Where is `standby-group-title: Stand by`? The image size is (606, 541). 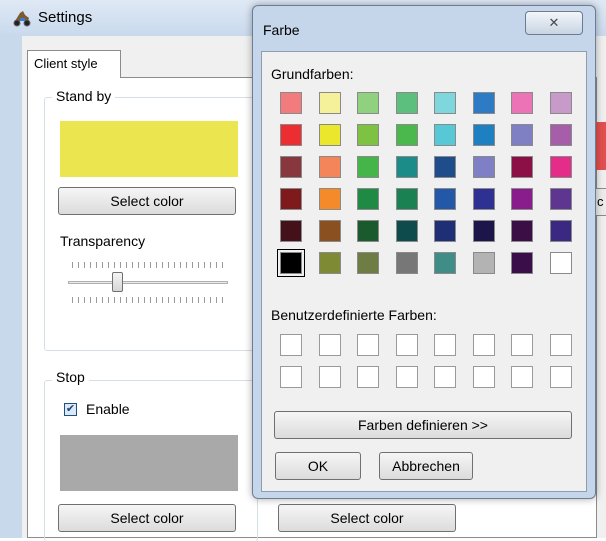
standby-group-title: Stand by is located at coordinates (84, 96).